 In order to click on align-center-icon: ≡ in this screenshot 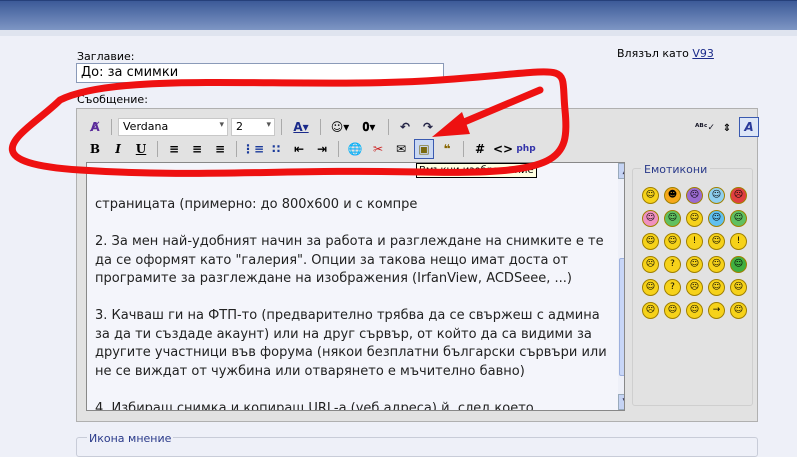, I will do `click(197, 149)`.